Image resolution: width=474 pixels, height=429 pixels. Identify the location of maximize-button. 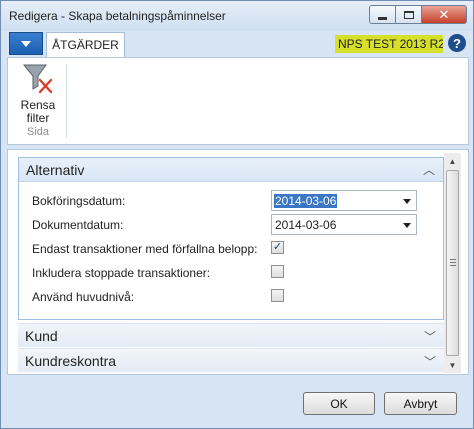
(408, 14).